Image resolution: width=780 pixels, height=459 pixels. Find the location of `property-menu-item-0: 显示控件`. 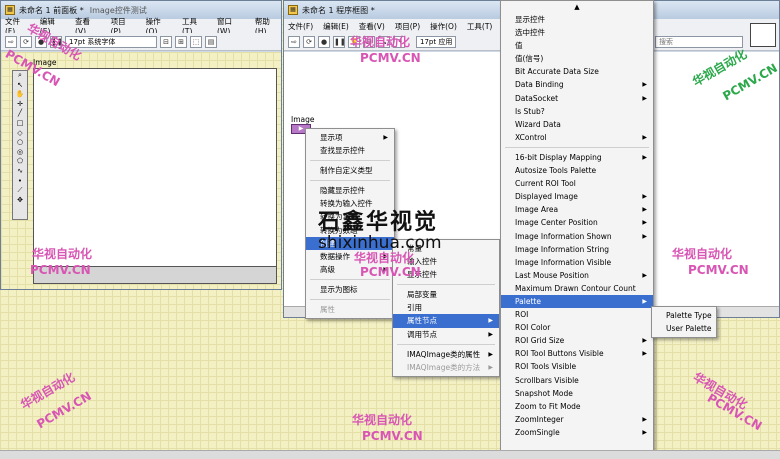

property-menu-item-0: 显示控件 is located at coordinates (577, 19).